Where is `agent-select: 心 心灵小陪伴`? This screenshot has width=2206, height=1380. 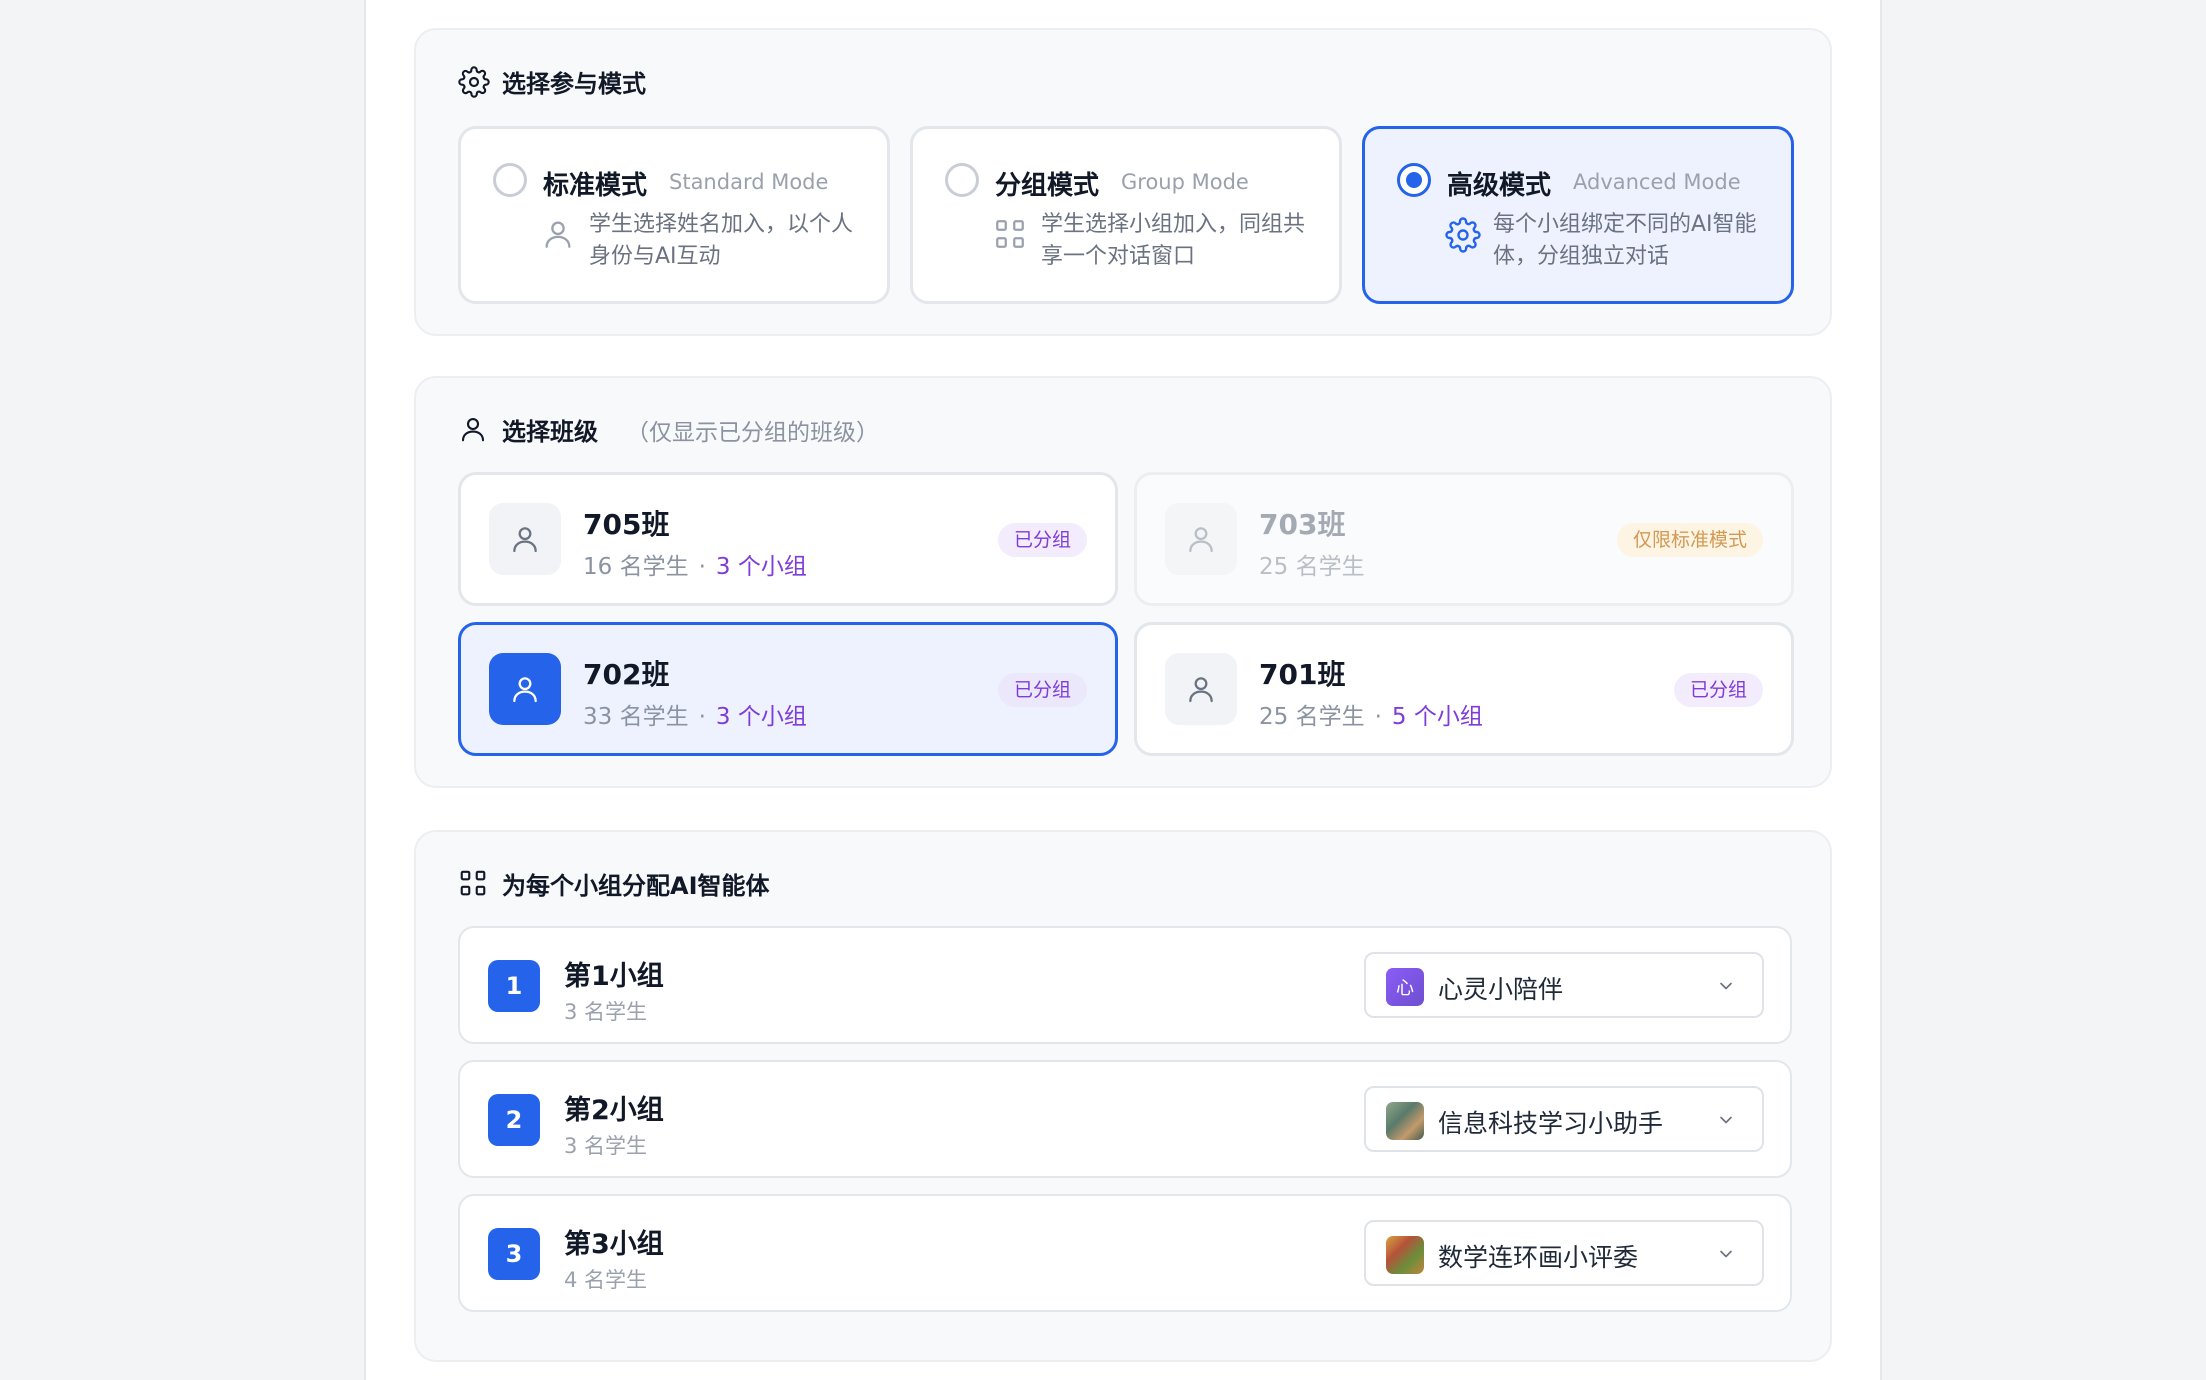
agent-select: 心 心灵小陪伴 is located at coordinates (1564, 985).